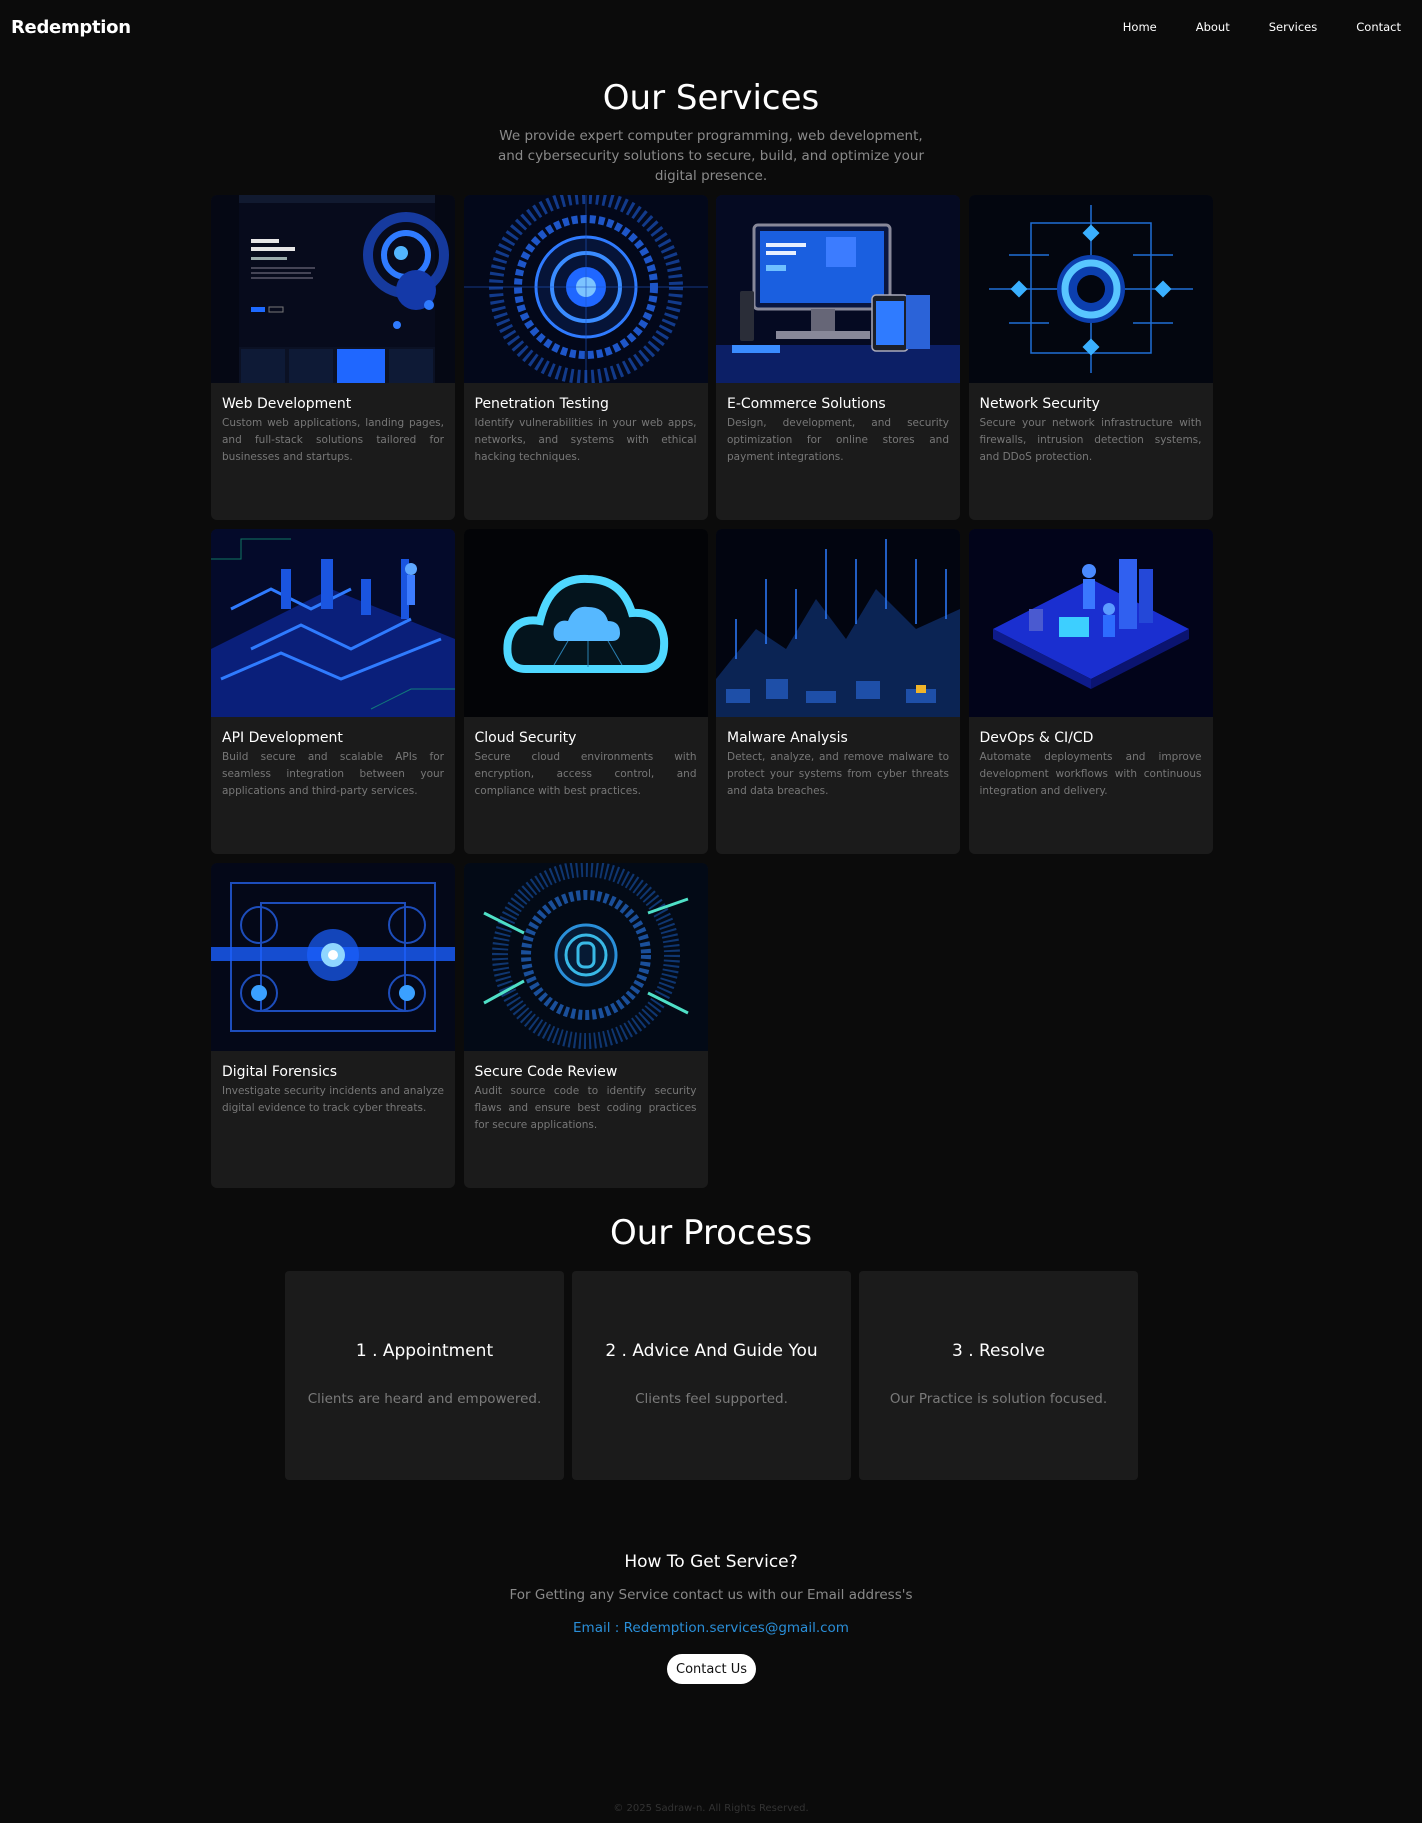 Image resolution: width=1422 pixels, height=1823 pixels. Describe the element at coordinates (1036, 738) in the screenshot. I see `card-title: DevOps & CI/CD` at that location.